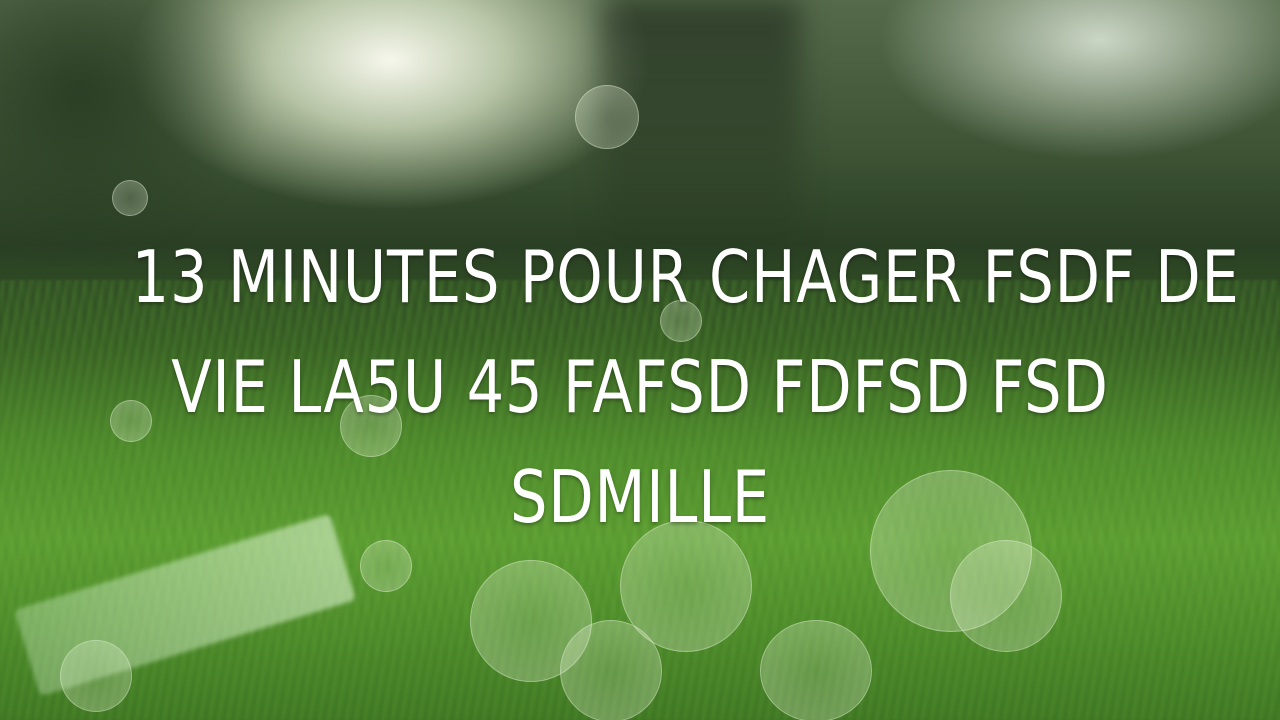 Image resolution: width=1280 pixels, height=720 pixels. Describe the element at coordinates (685, 277) in the screenshot. I see `caption-line: 13 MINUTES POUR CHAGER FSDF DE` at that location.